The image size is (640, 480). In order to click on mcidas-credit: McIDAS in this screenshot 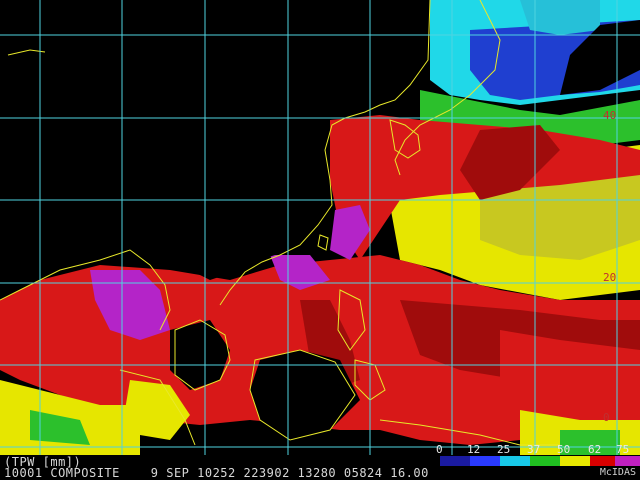, I will do `click(617, 472)`.